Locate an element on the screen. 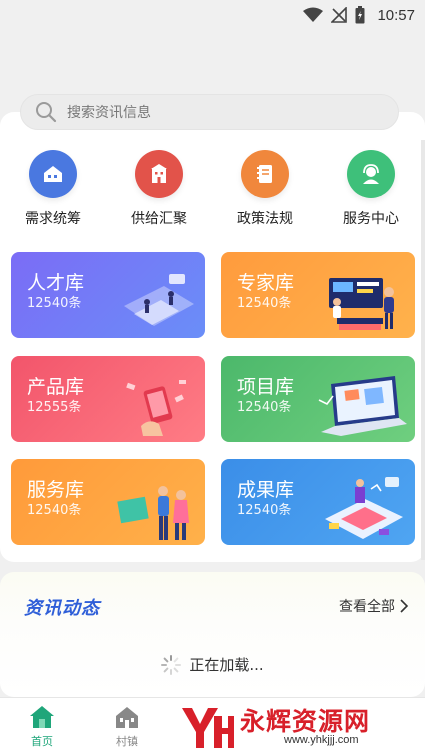  search-input: 搜索资讯信息 is located at coordinates (209, 112).